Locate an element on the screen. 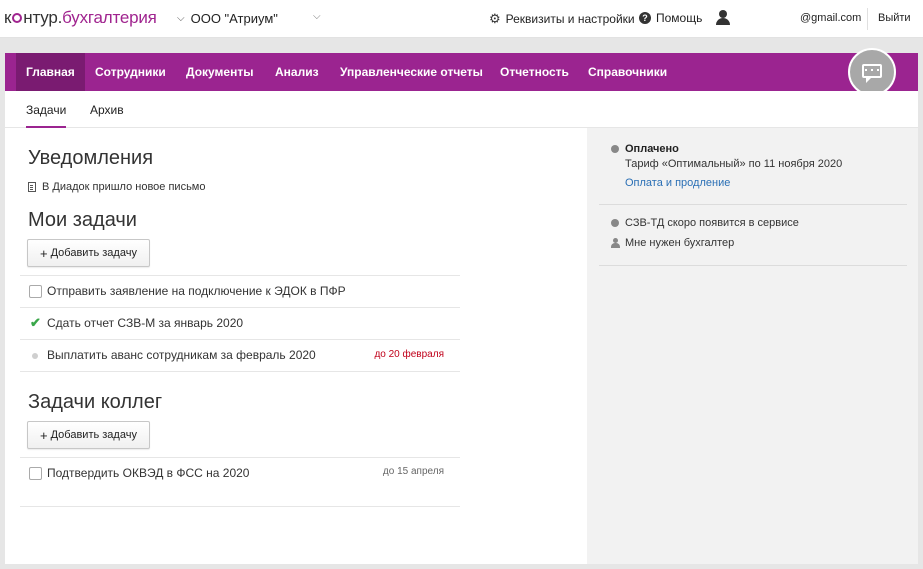 This screenshot has width=923, height=569. task-label: Сдать отчет СЗВ-М за январь 2020 is located at coordinates (145, 323).